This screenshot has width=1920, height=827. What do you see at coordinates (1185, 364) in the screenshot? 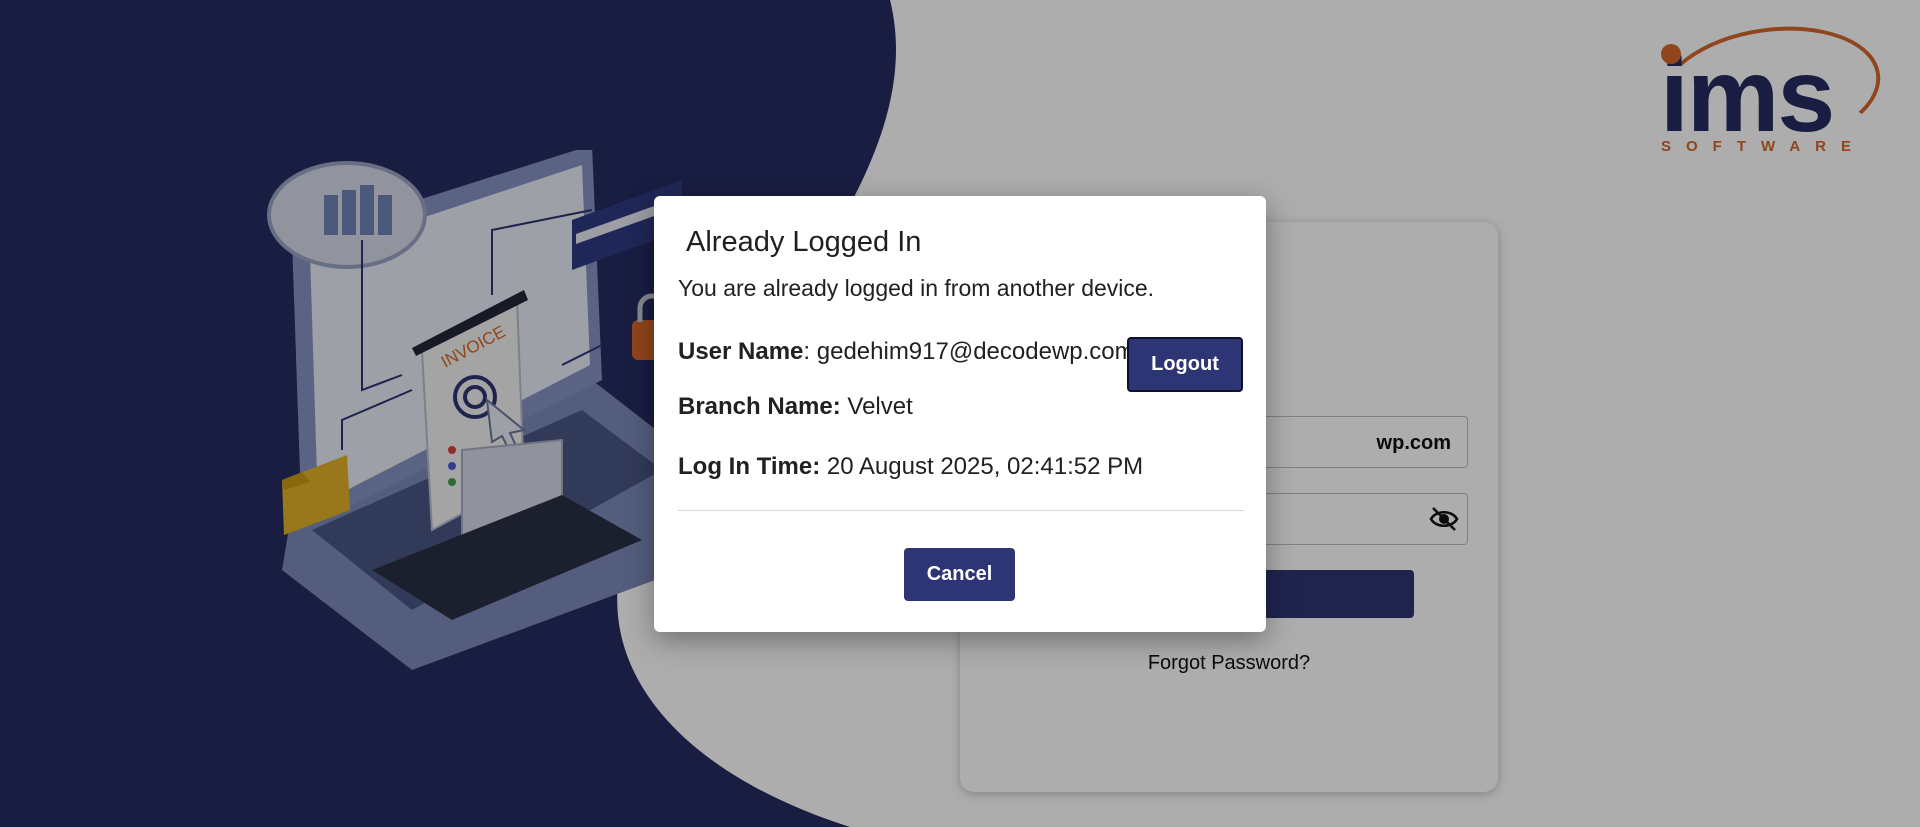
I see `logout-button: Logout` at bounding box center [1185, 364].